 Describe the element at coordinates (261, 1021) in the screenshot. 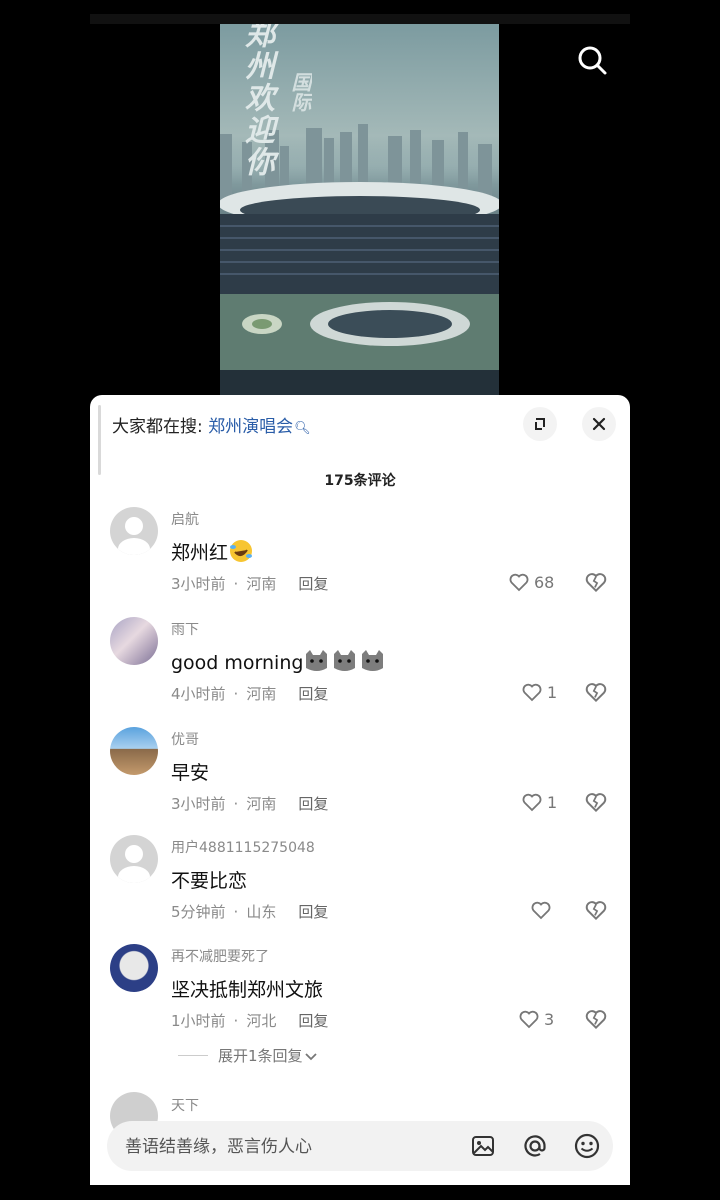

I see `comment-location: 河北` at that location.